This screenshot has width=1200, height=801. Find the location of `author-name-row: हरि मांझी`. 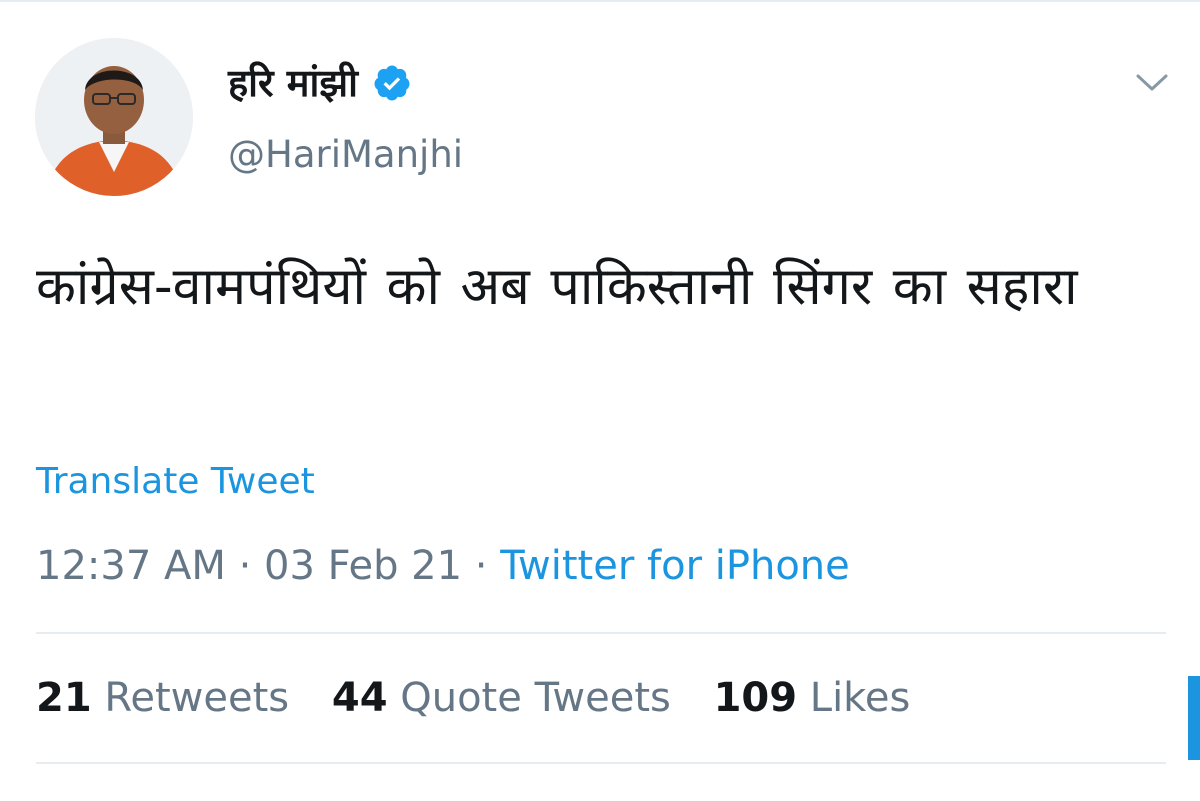

author-name-row: हरि मांझी is located at coordinates (320, 83).